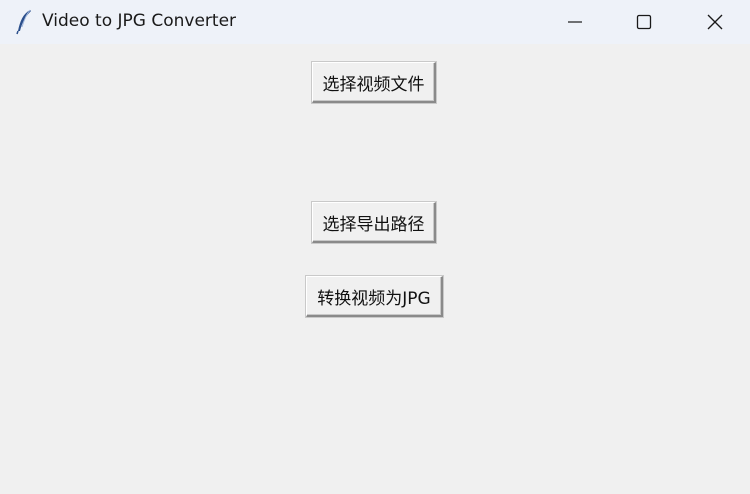  What do you see at coordinates (374, 296) in the screenshot?
I see `convert-to-jpg-button: 转换视频为JPG` at bounding box center [374, 296].